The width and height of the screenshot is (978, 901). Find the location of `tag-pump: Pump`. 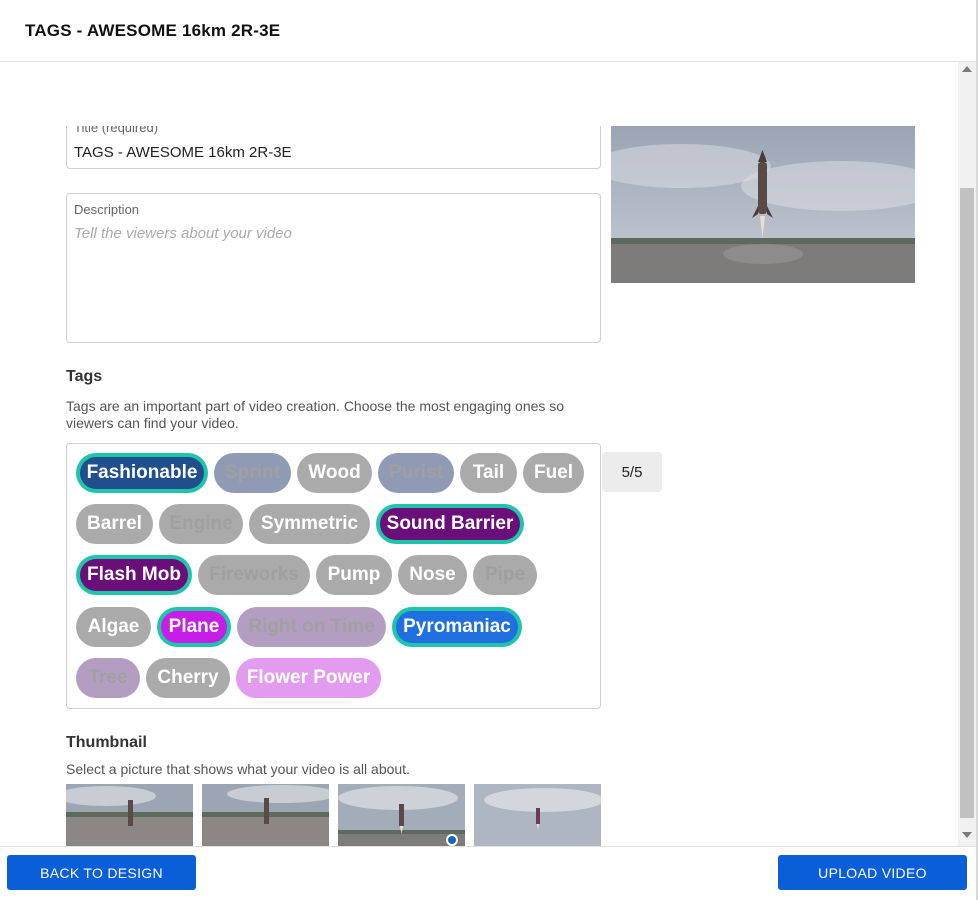

tag-pump: Pump is located at coordinates (354, 575).